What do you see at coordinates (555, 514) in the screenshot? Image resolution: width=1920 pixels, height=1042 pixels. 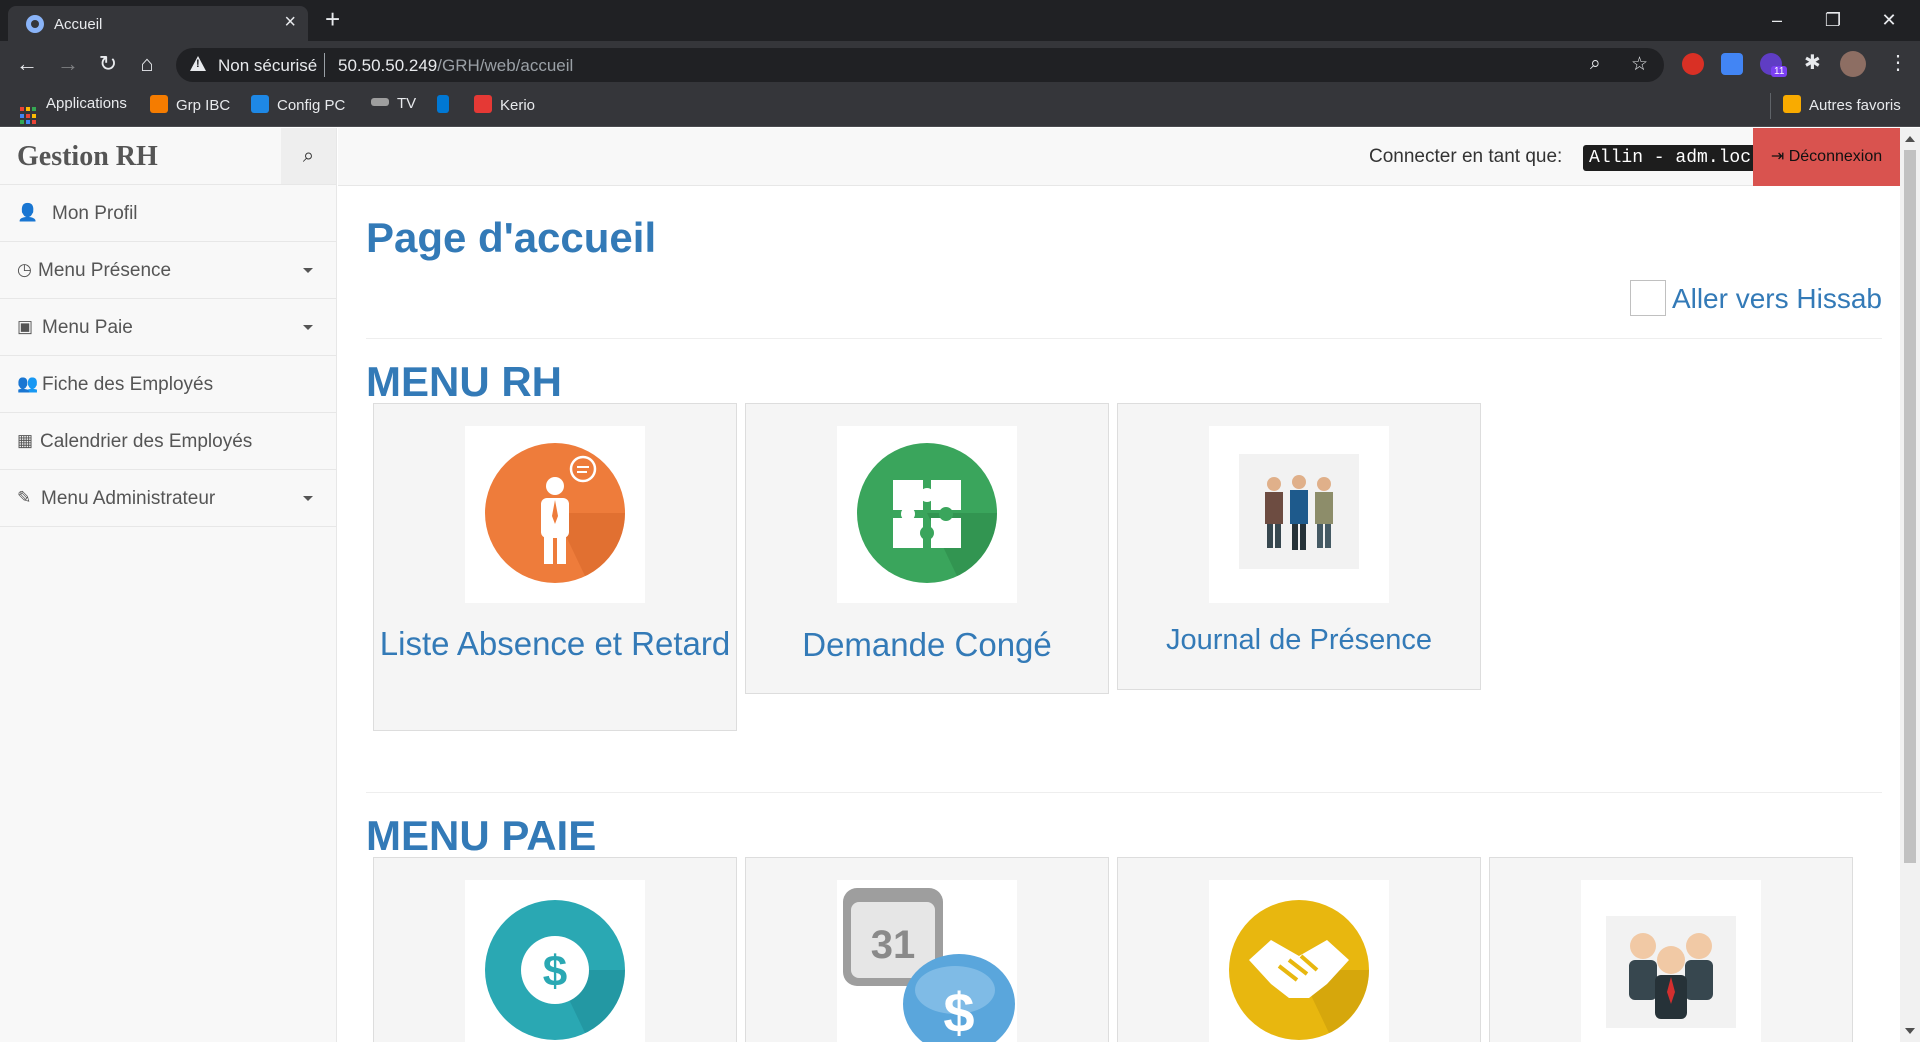 I see `employee-icon` at bounding box center [555, 514].